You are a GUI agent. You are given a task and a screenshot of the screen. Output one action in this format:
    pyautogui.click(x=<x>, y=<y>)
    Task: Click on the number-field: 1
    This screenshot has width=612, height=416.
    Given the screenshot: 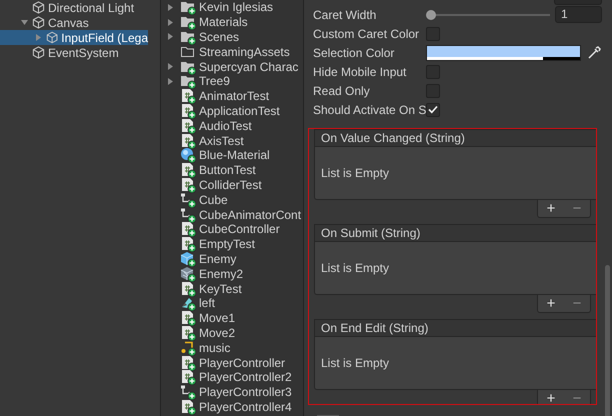 What is the action you would take?
    pyautogui.click(x=578, y=14)
    